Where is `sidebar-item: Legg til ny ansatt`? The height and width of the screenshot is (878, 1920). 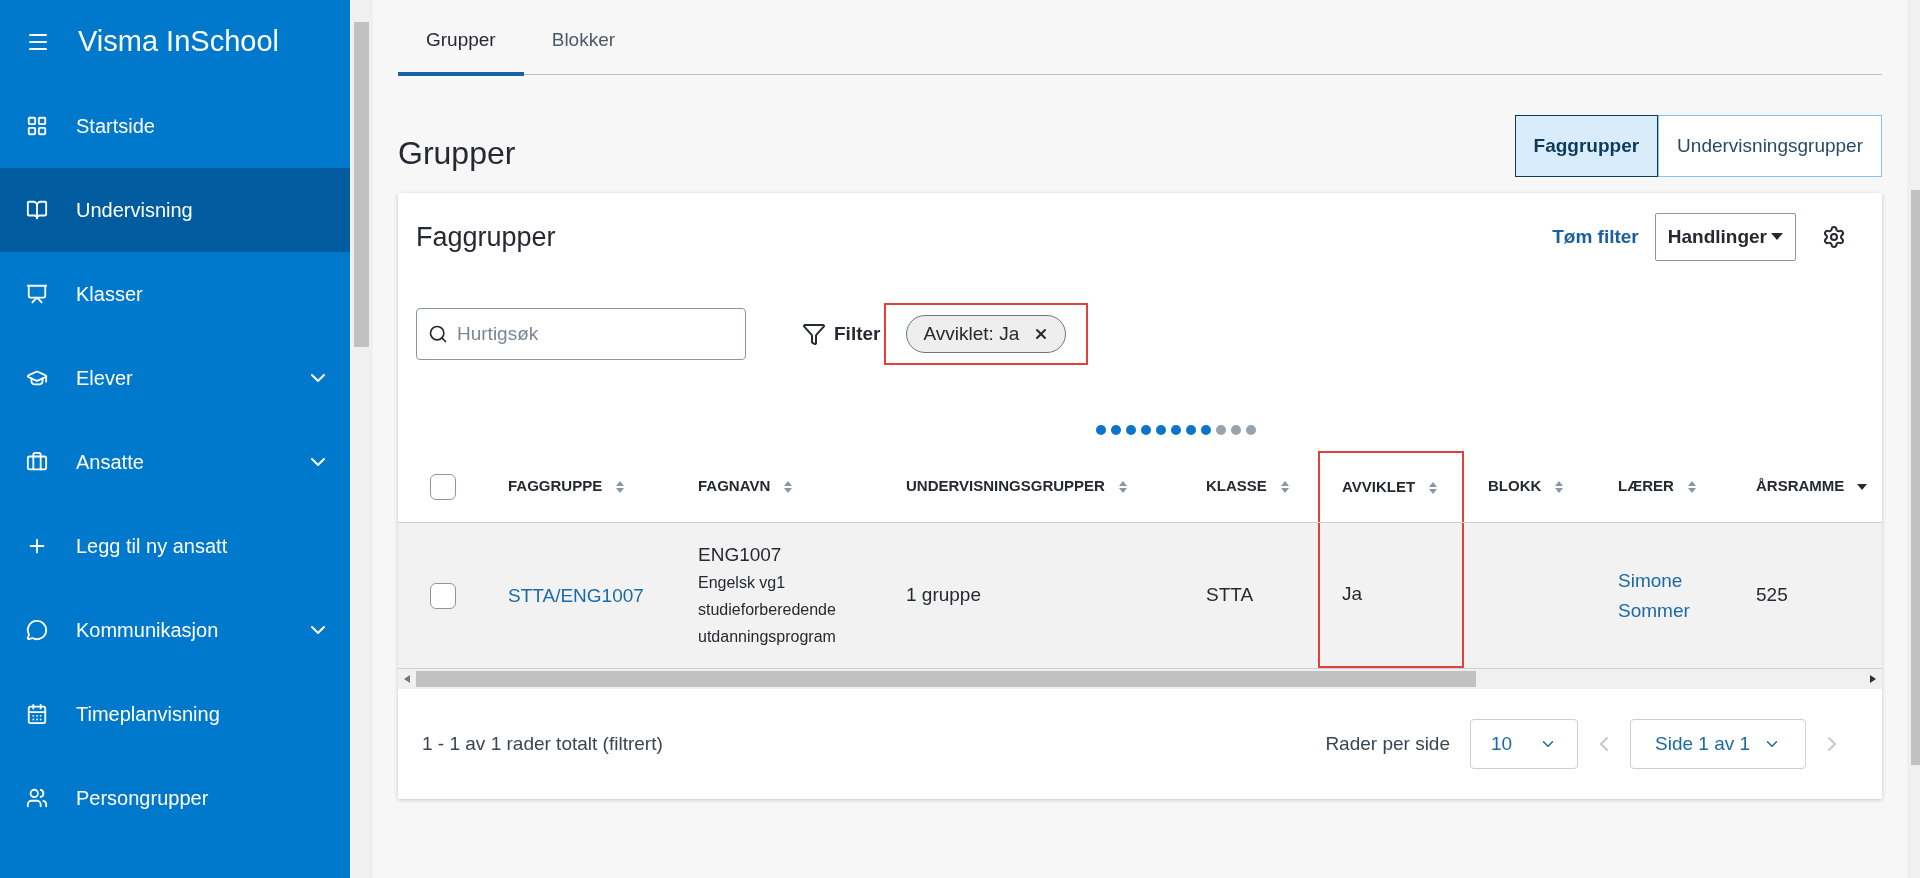 sidebar-item: Legg til ny ansatt is located at coordinates (175, 546).